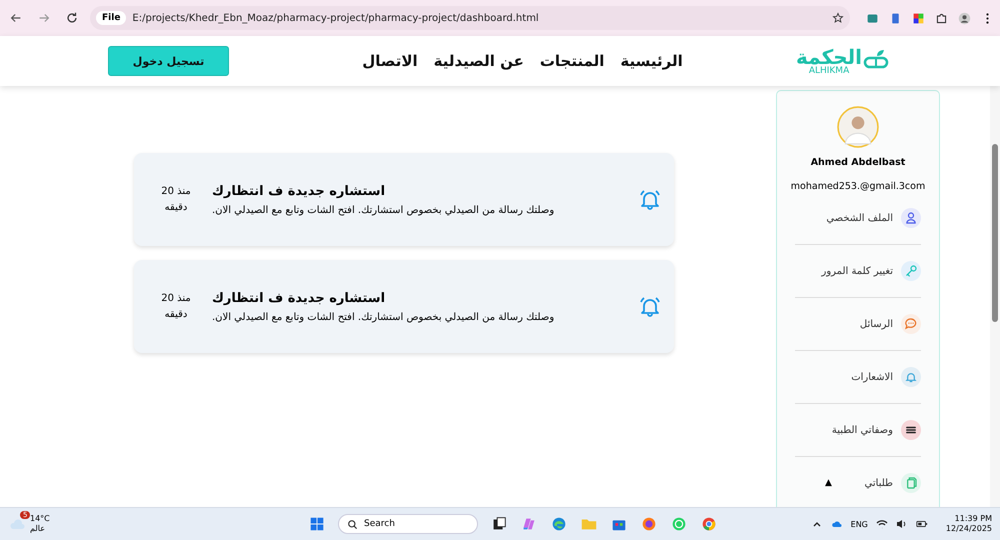 This screenshot has width=1000, height=540. I want to click on color-picker-icon, so click(918, 18).